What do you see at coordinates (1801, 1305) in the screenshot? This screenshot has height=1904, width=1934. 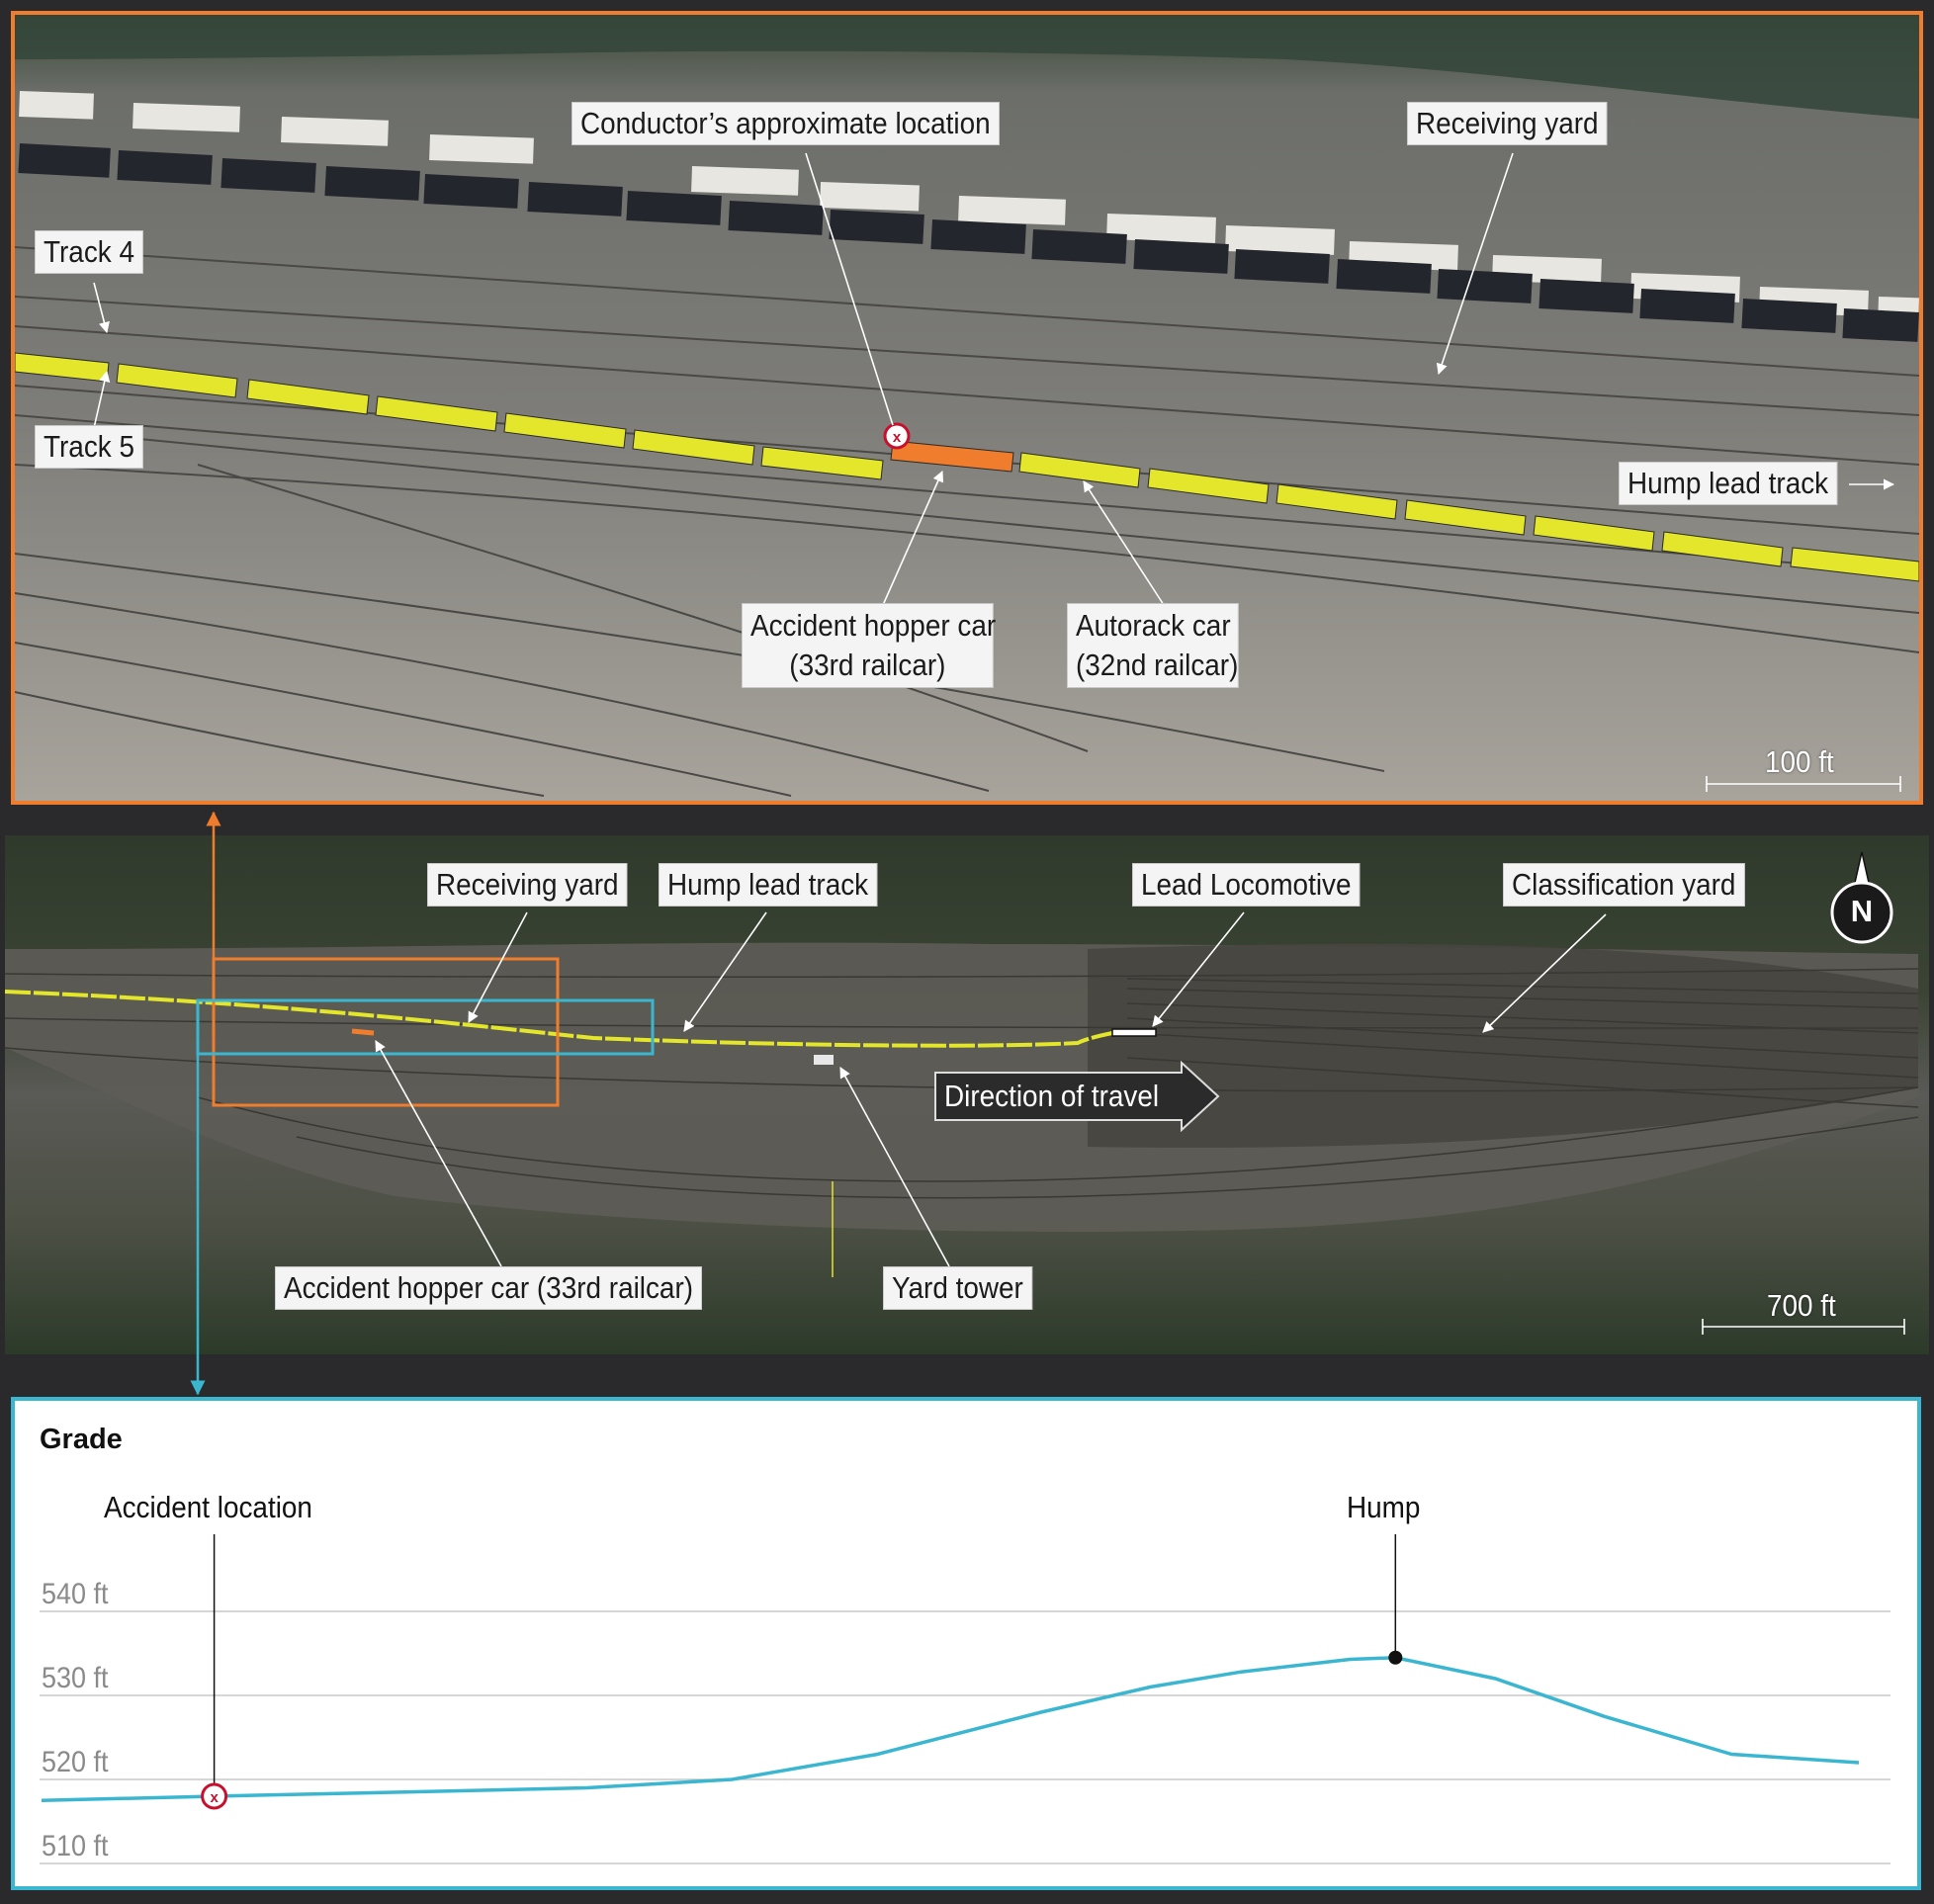 I see `scale-label-700ft: 700 ft` at bounding box center [1801, 1305].